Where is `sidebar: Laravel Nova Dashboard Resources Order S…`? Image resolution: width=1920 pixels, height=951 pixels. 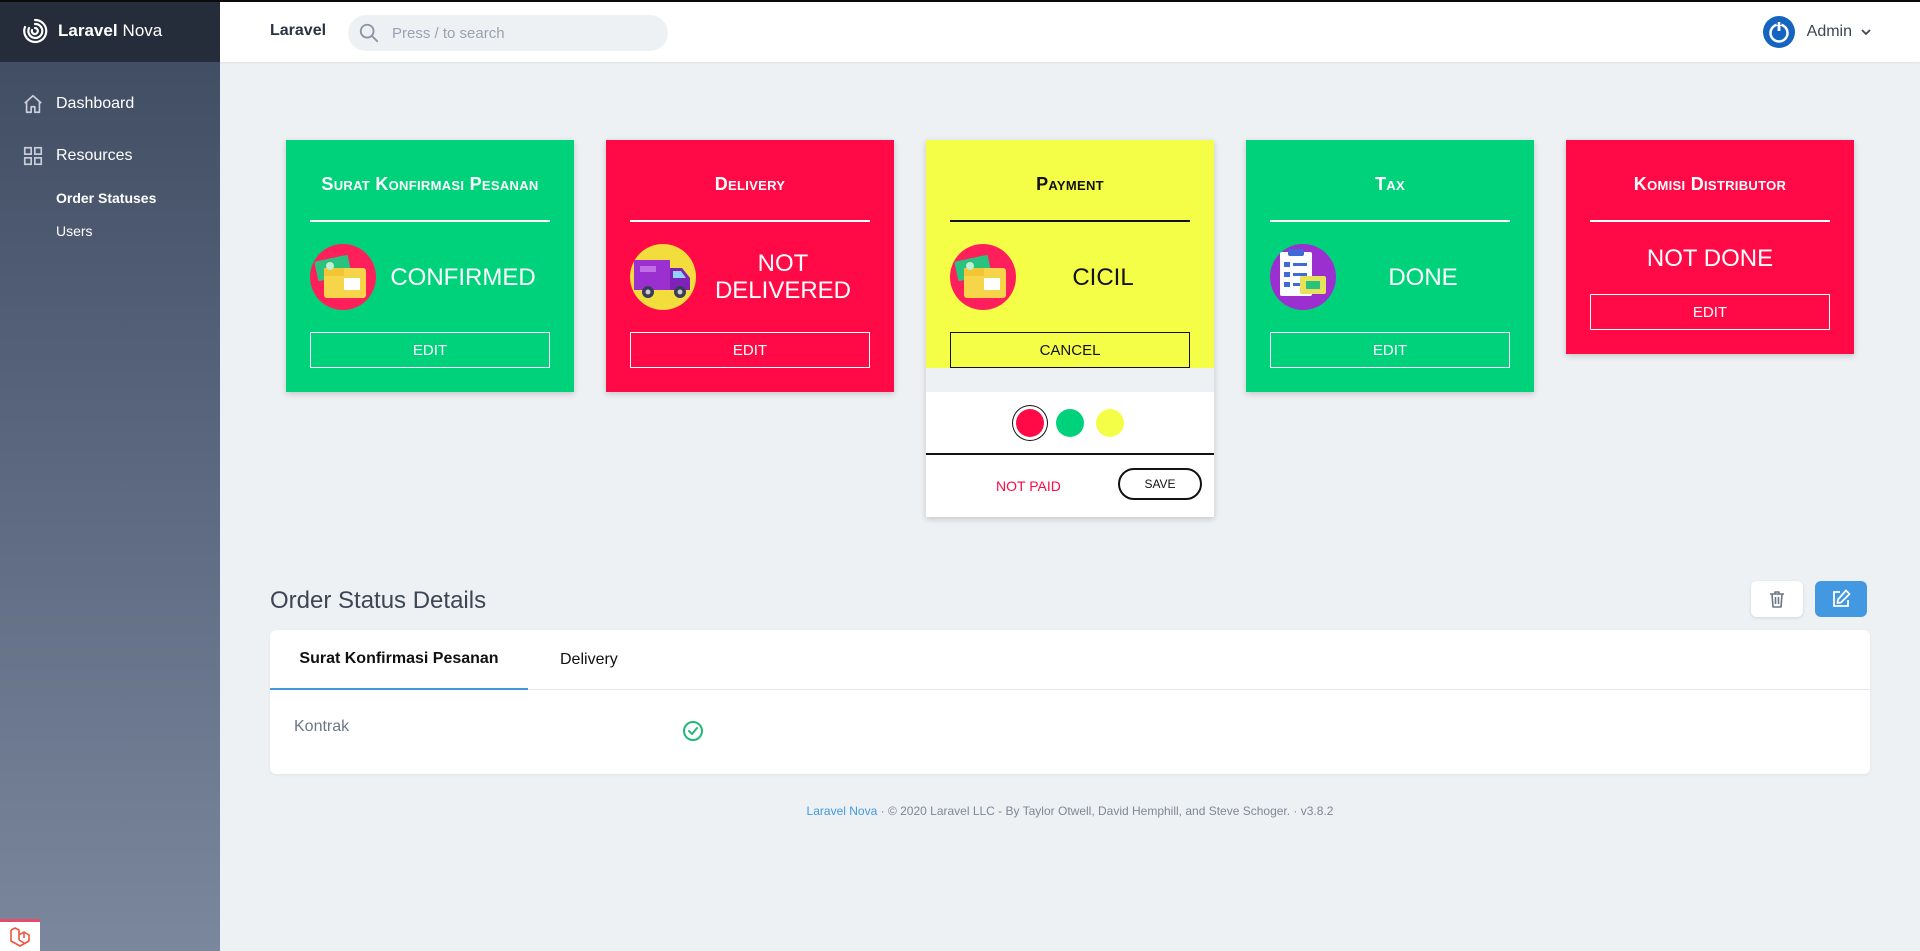
sidebar: Laravel Nova Dashboard Resources Order S… is located at coordinates (110, 475).